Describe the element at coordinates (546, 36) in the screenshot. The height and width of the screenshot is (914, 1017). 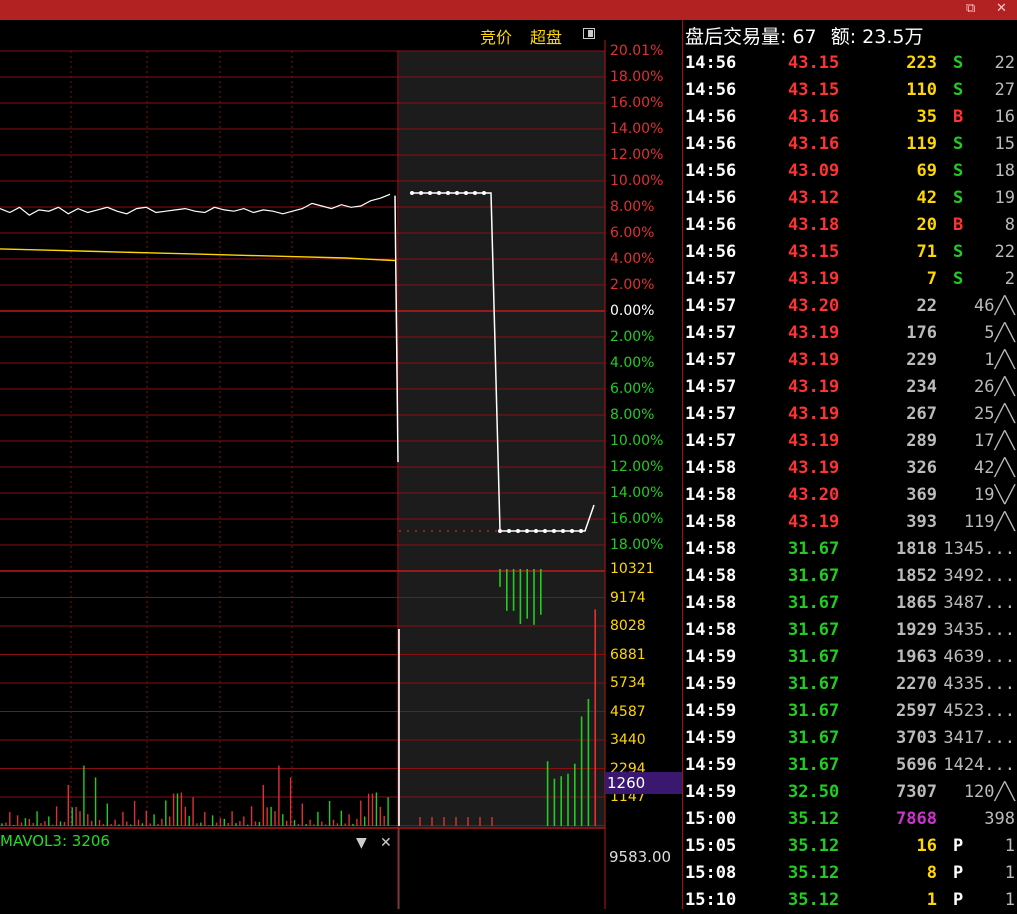
I see `superpan-button: 超盘` at that location.